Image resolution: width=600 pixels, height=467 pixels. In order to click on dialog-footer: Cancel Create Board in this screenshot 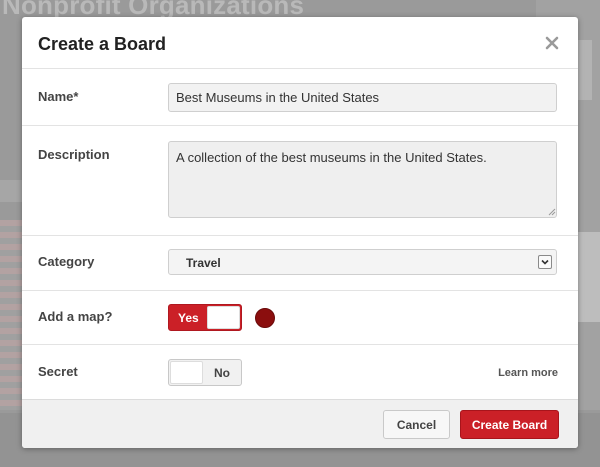, I will do `click(300, 424)`.